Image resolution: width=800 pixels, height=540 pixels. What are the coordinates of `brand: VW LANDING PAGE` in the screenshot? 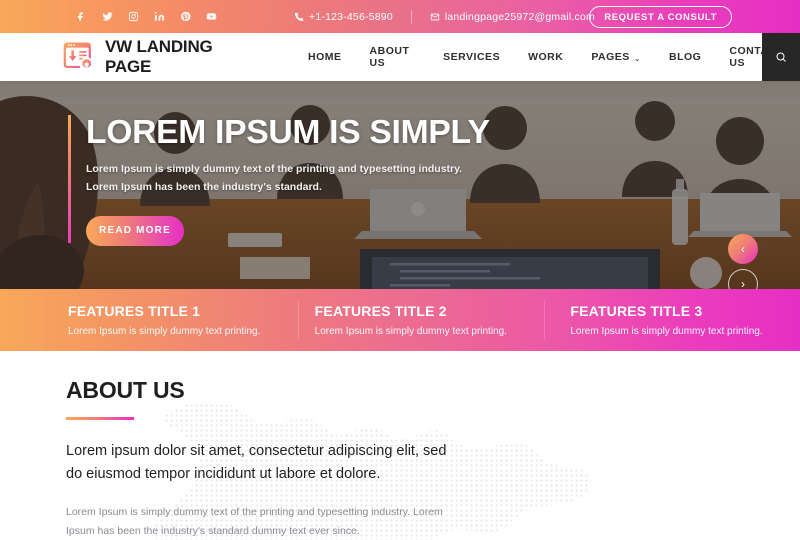 It's located at (157, 57).